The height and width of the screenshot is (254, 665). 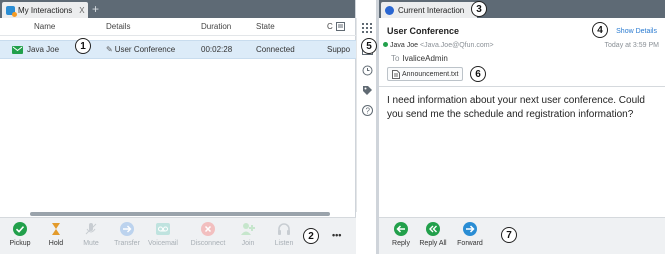 I want to click on to-line: To IvaliceAdmin, so click(x=419, y=58).